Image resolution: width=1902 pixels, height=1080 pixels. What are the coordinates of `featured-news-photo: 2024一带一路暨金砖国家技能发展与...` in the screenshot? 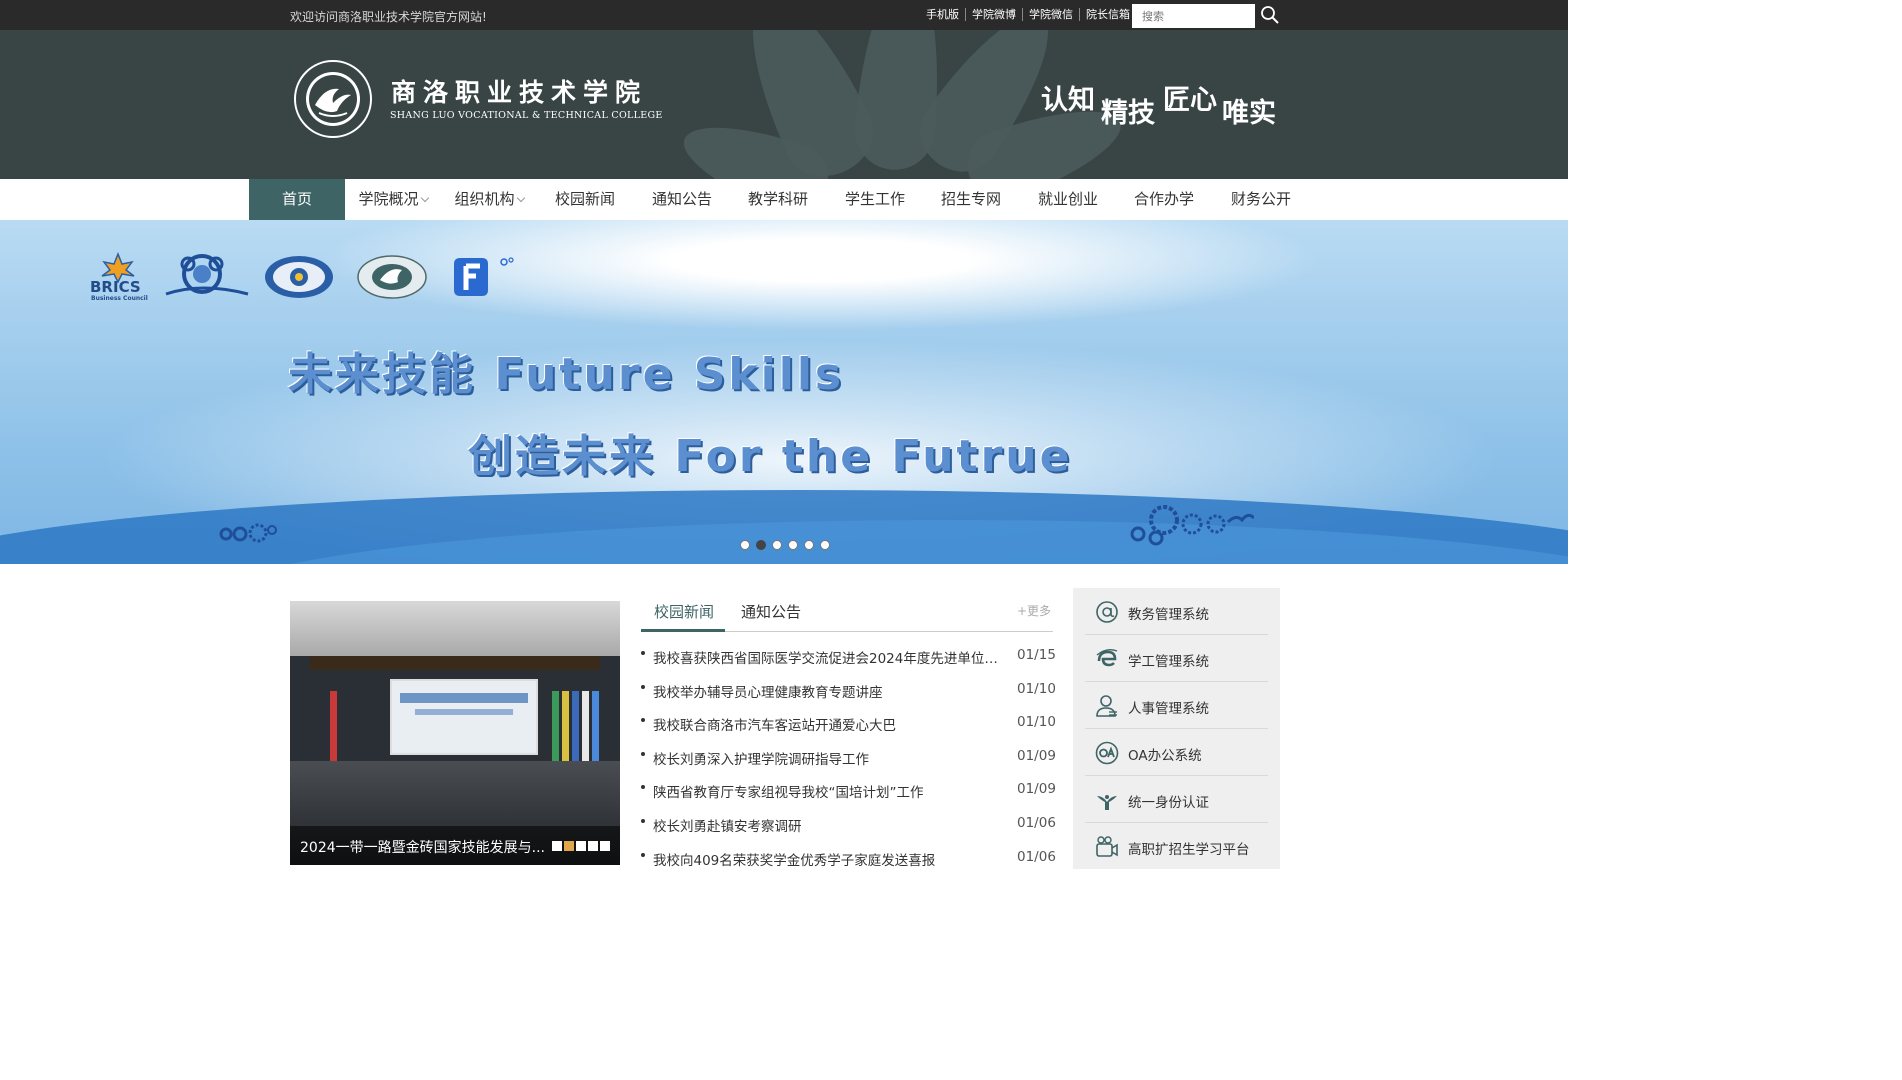 It's located at (455, 733).